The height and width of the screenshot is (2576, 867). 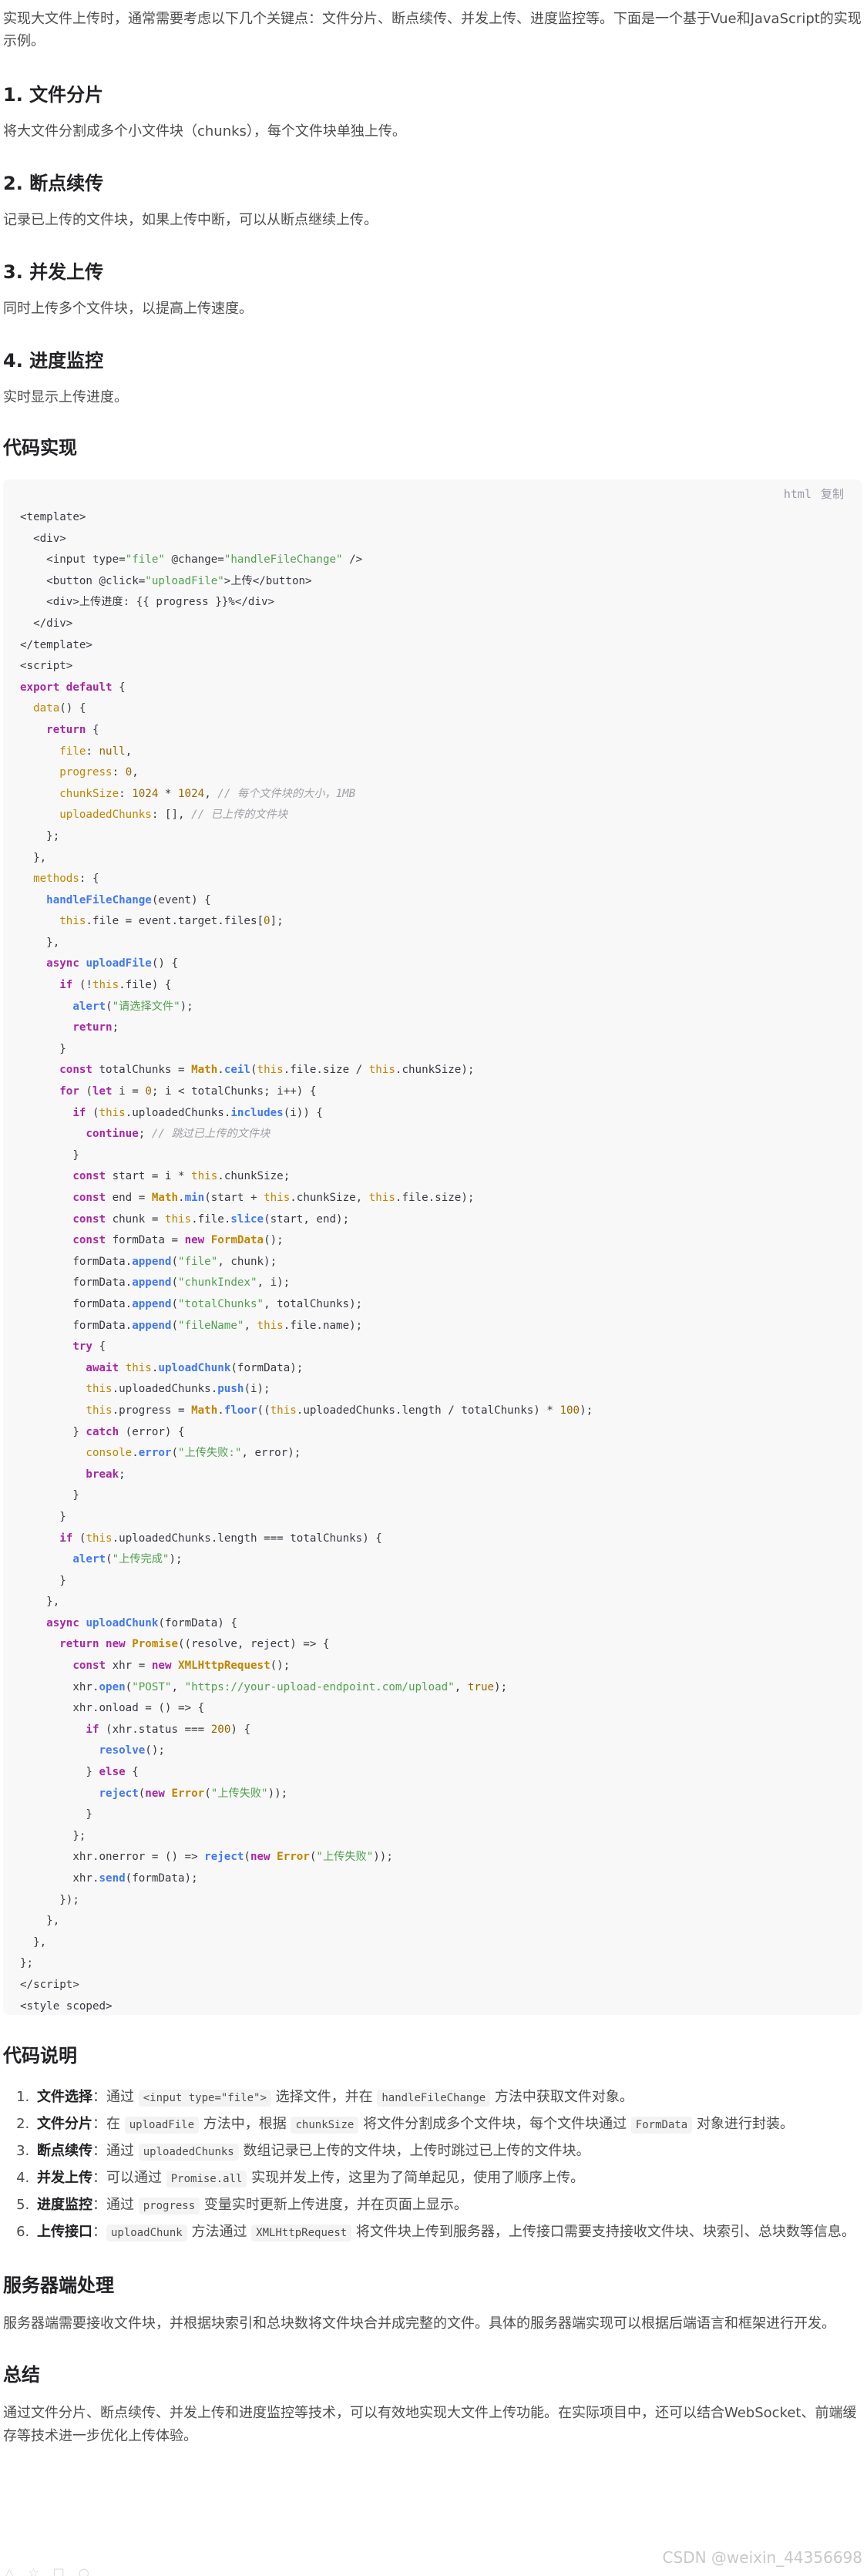 I want to click on section-title-2: 2. 断点续传, so click(x=53, y=183).